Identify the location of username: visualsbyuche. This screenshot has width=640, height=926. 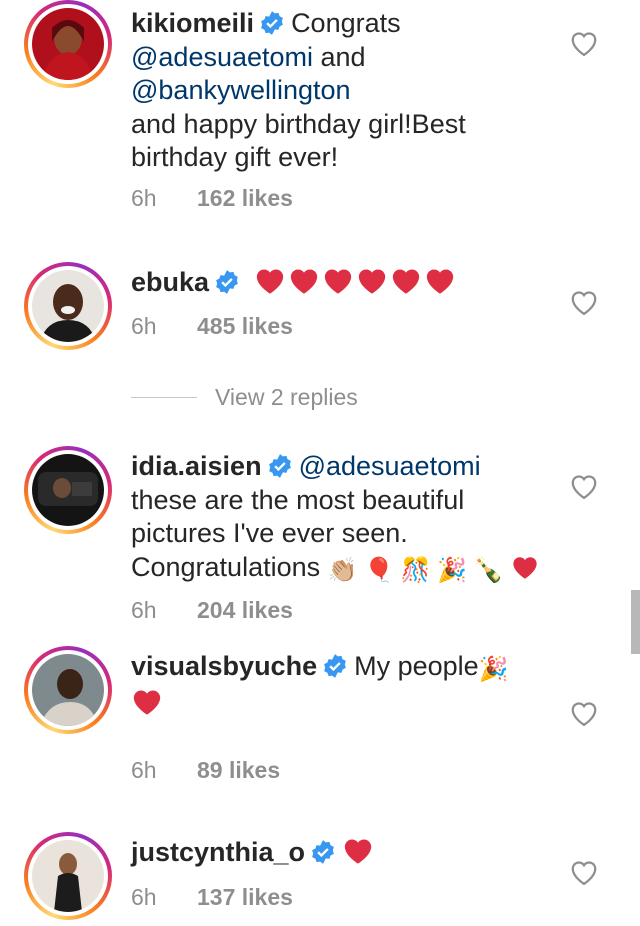
(224, 666).